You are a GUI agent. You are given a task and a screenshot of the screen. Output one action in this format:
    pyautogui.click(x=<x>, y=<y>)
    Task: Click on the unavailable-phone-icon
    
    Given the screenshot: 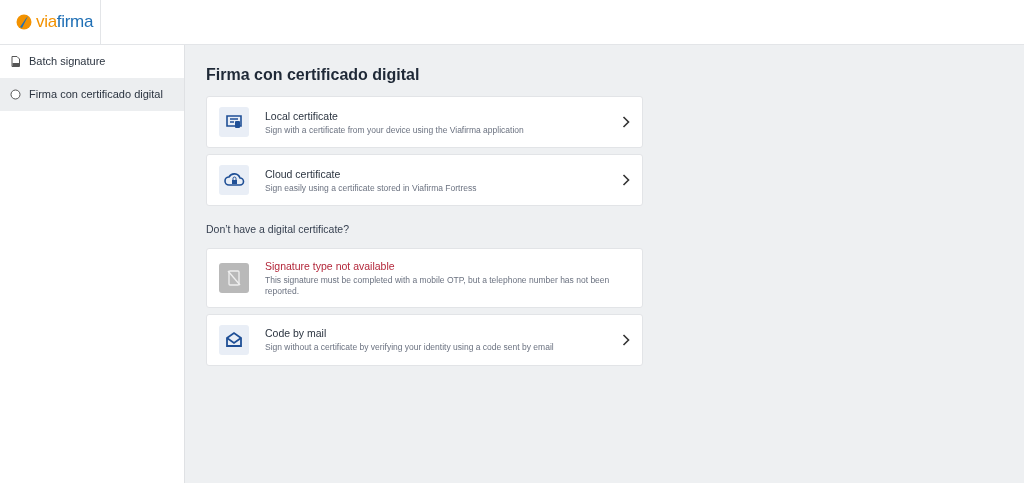 What is the action you would take?
    pyautogui.click(x=234, y=277)
    